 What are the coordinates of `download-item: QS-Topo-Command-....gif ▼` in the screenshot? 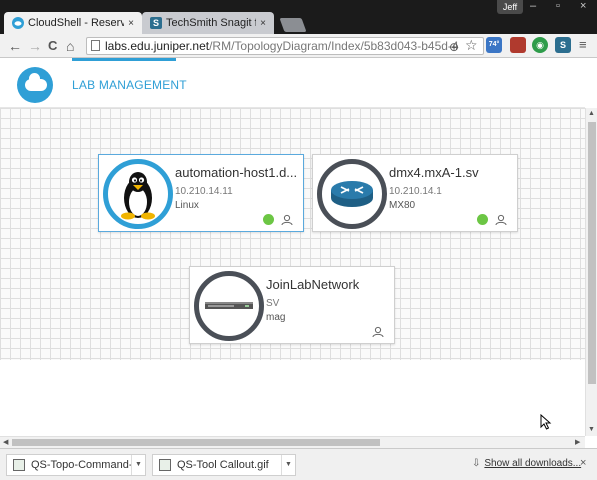 It's located at (76, 465).